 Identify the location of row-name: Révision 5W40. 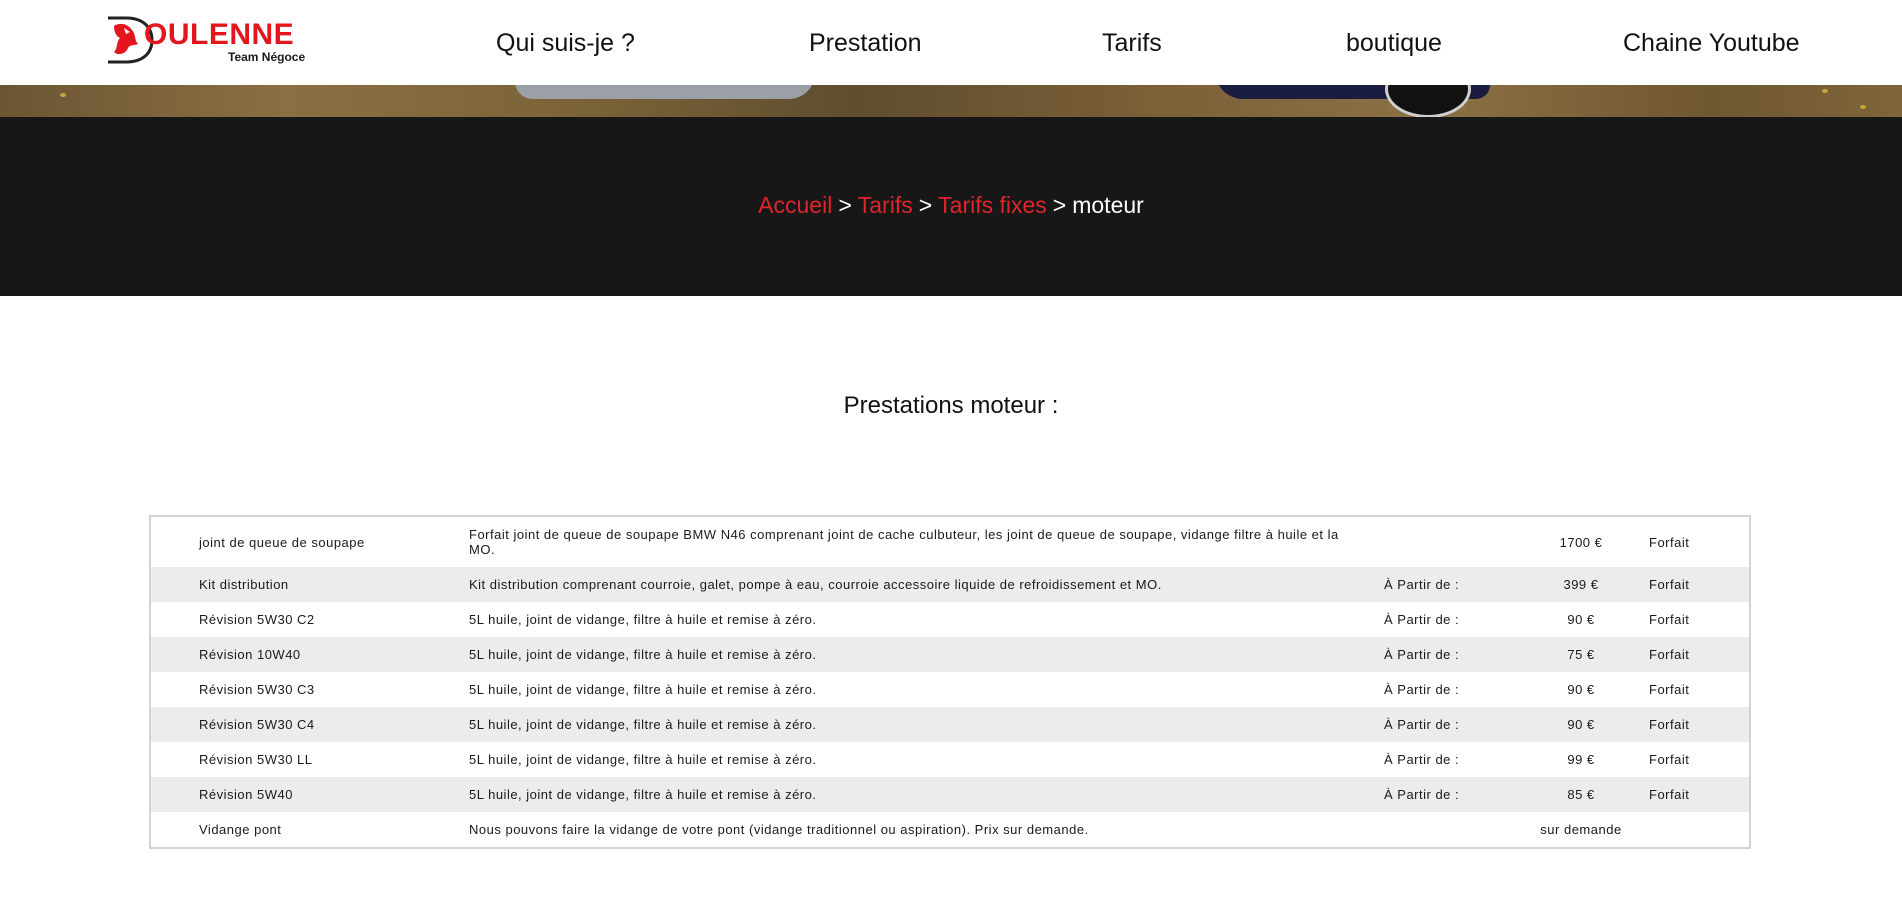
(246, 794).